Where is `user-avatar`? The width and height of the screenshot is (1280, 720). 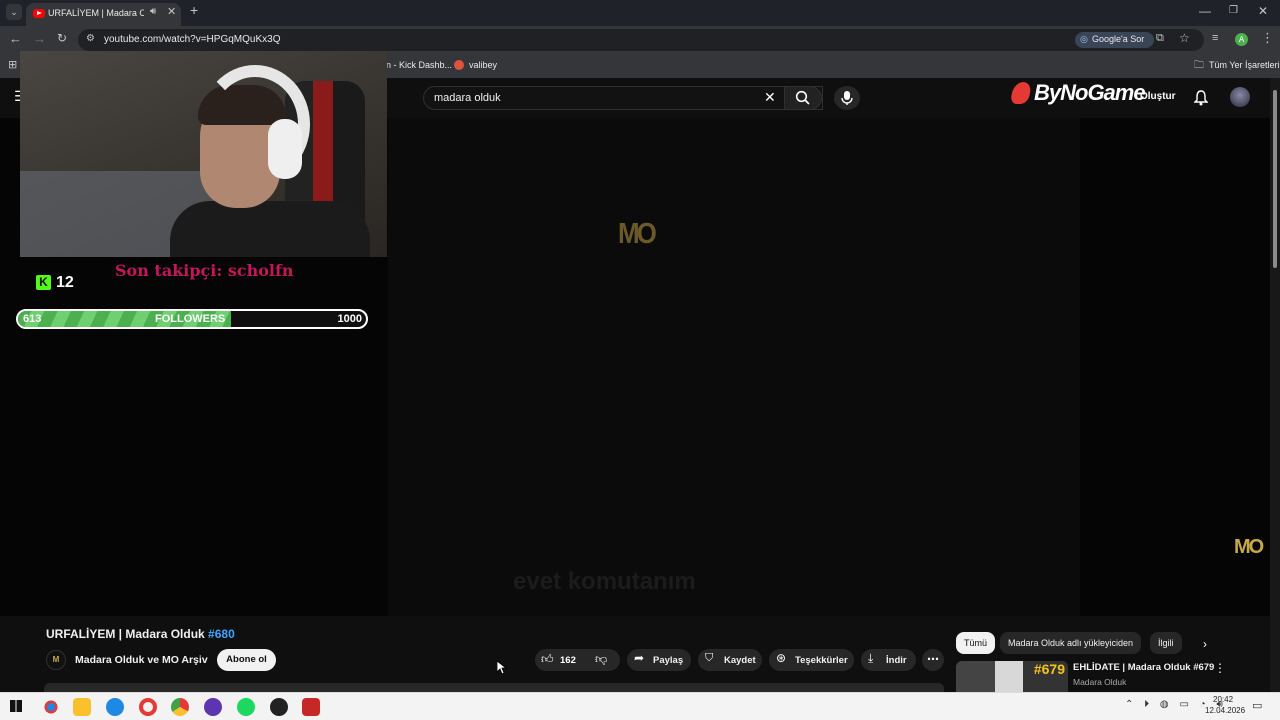 user-avatar is located at coordinates (1240, 97).